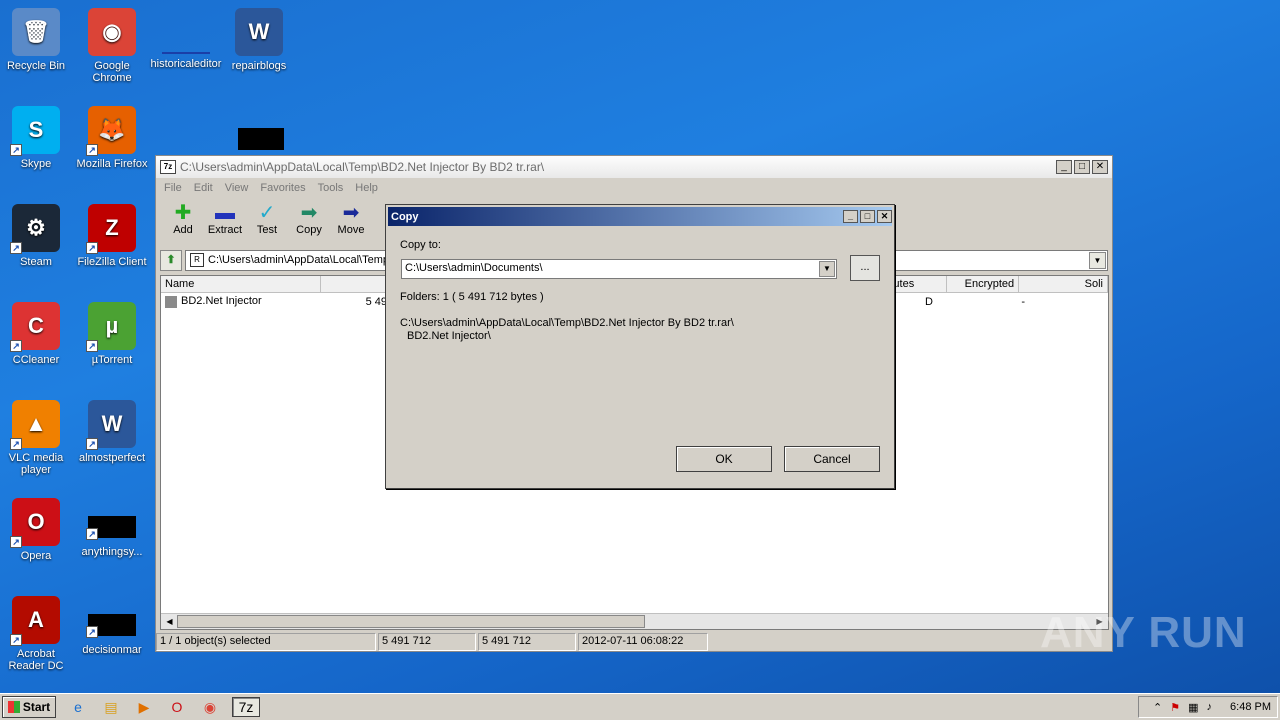 Image resolution: width=1280 pixels, height=720 pixels. I want to click on app-icon: S ↗, so click(35, 131).